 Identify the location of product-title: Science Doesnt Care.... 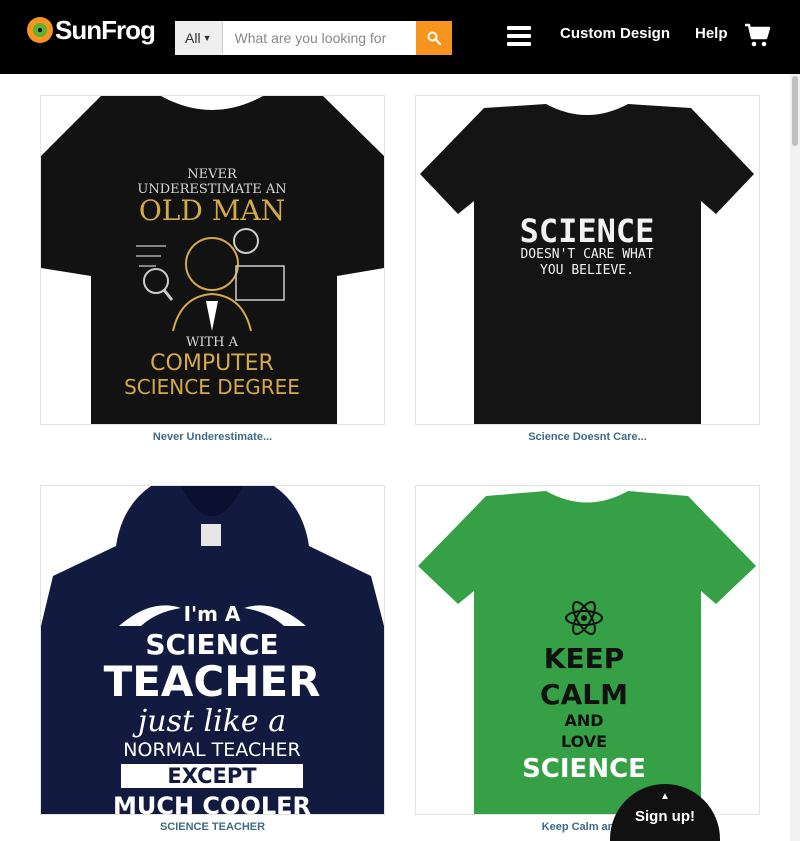
(587, 437).